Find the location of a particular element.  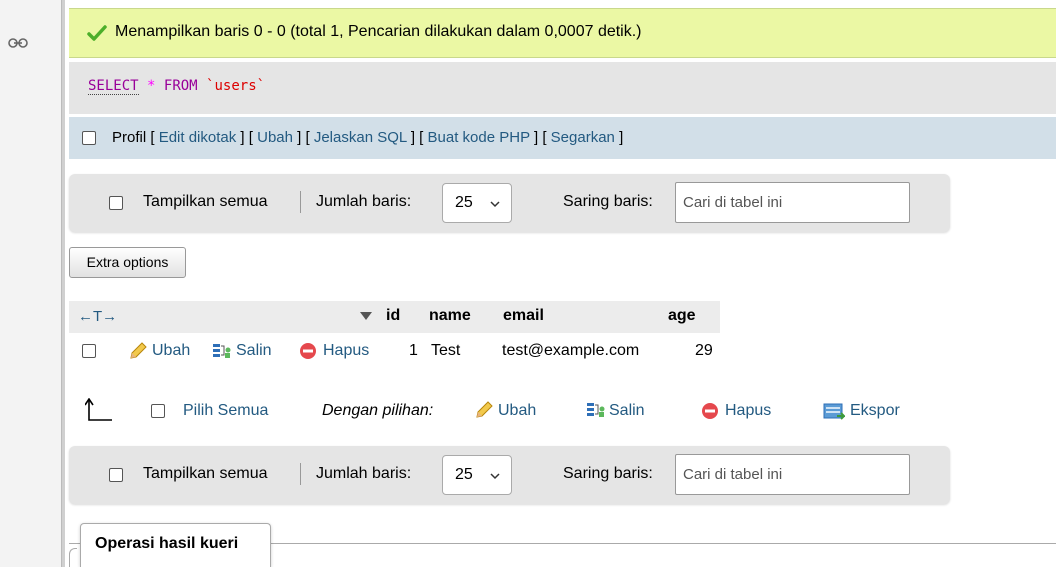

row-copy-link: Salin is located at coordinates (254, 351).